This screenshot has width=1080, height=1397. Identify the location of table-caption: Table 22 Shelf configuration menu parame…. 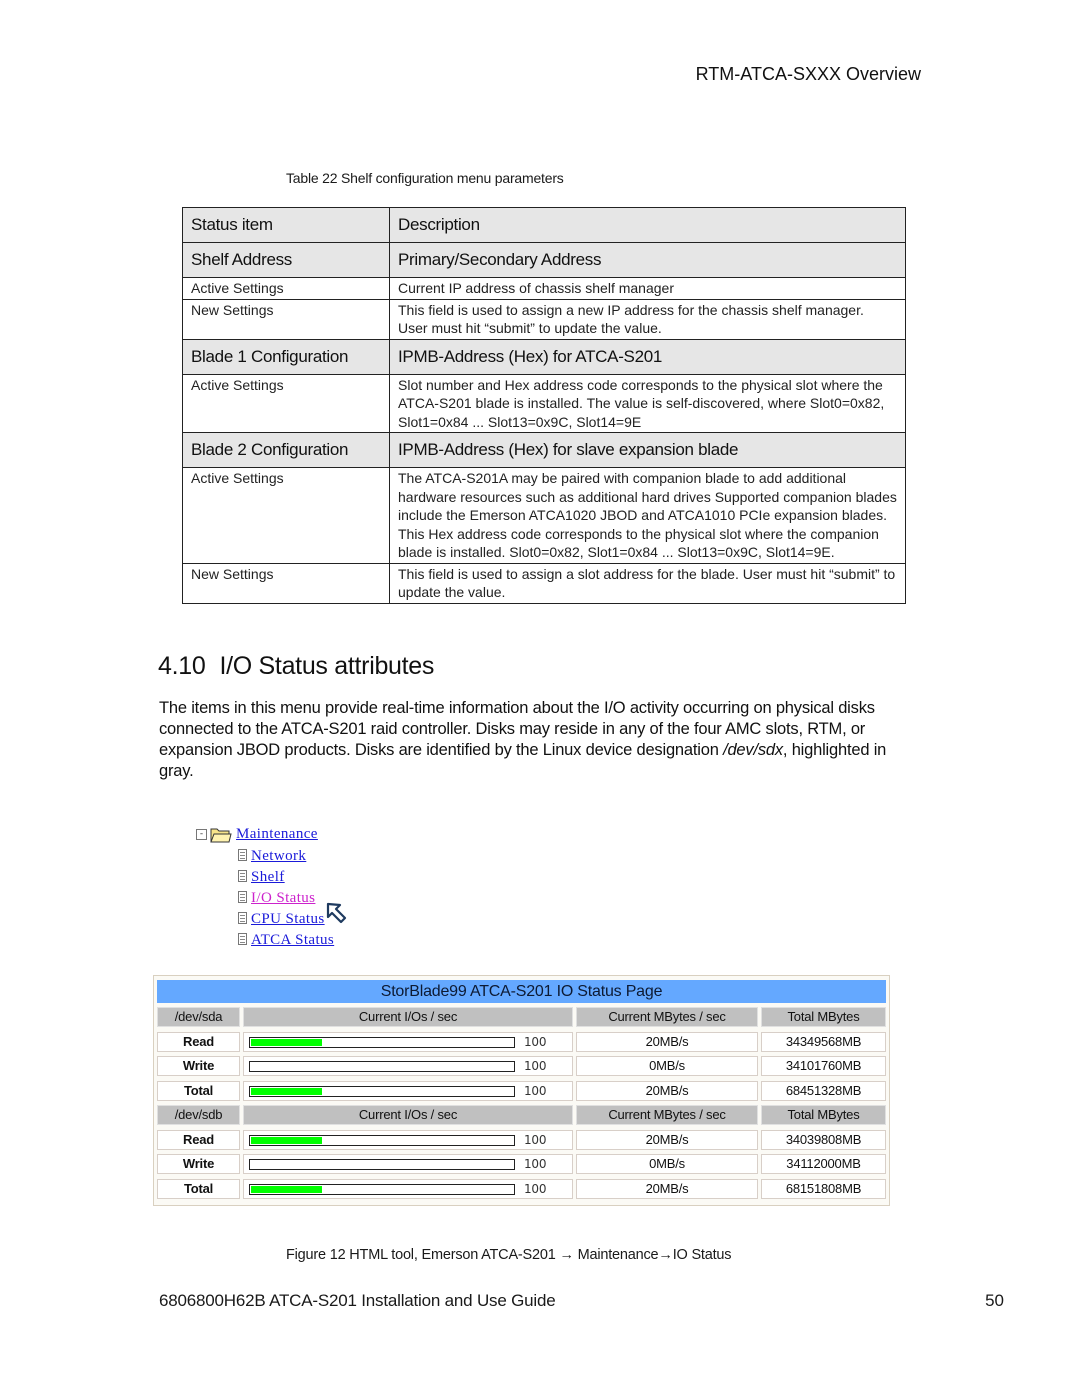
(425, 178).